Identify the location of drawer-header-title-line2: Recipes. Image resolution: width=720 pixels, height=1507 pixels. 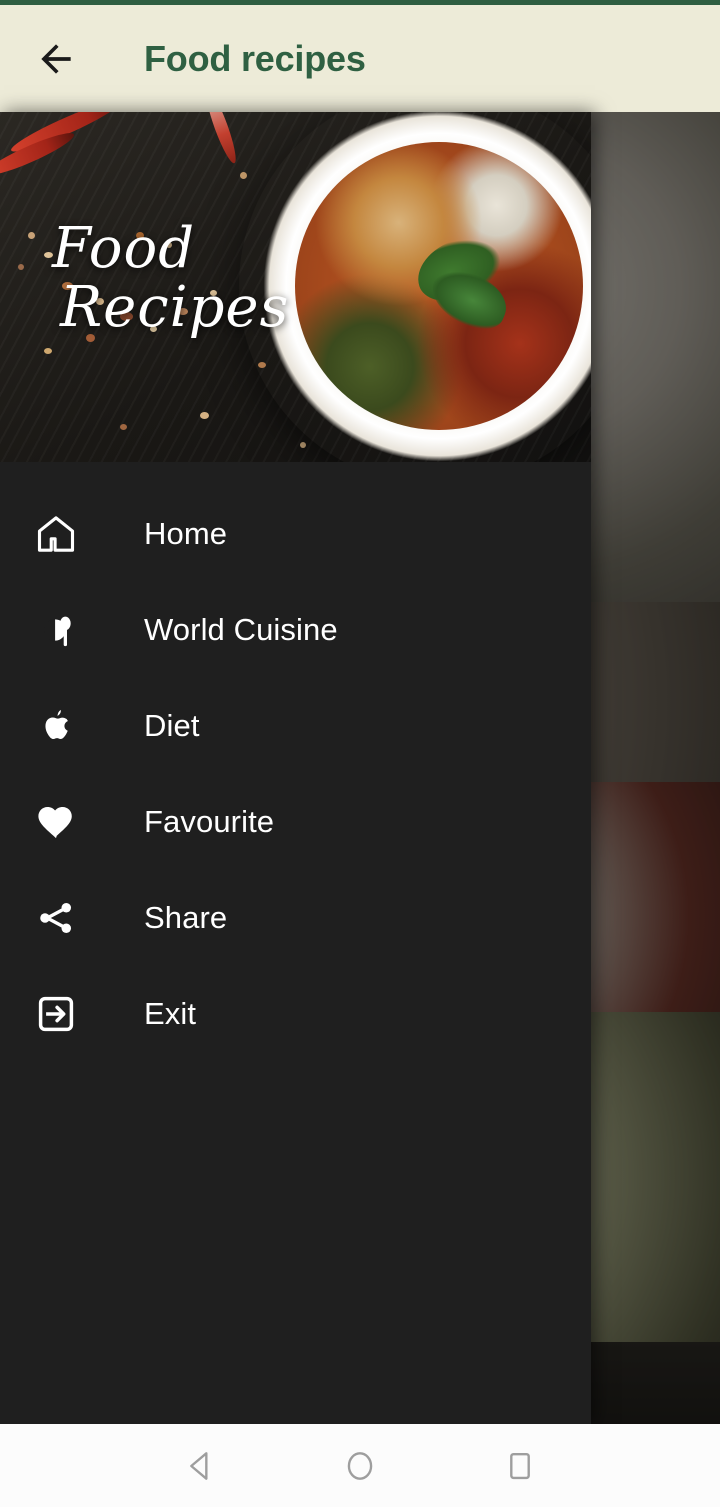
(175, 307).